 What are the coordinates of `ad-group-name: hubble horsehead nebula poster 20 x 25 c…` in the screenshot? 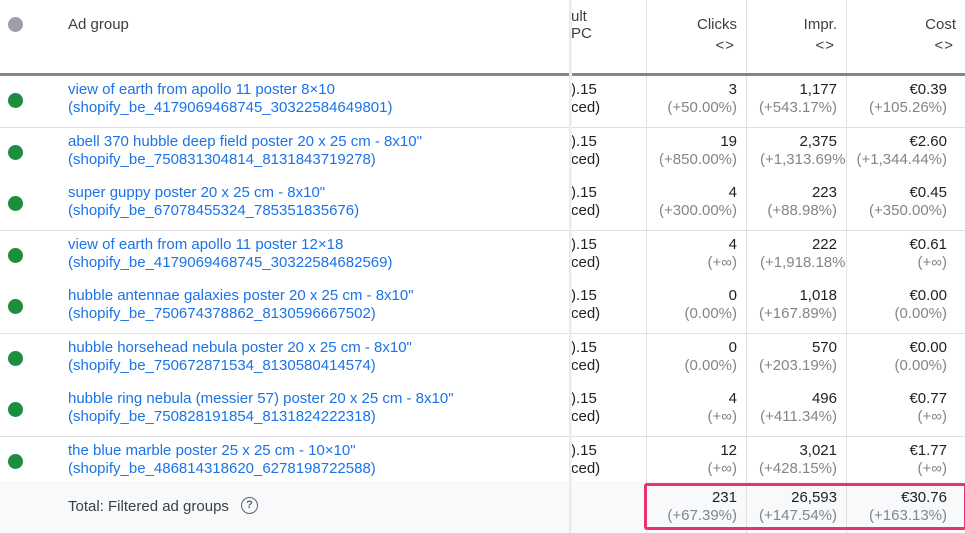 It's located at (240, 348).